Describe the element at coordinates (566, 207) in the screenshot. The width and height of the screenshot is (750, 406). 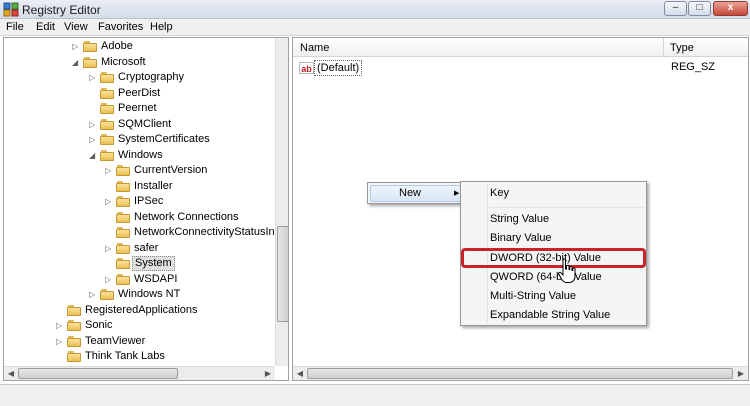
I see `menu-separator` at that location.